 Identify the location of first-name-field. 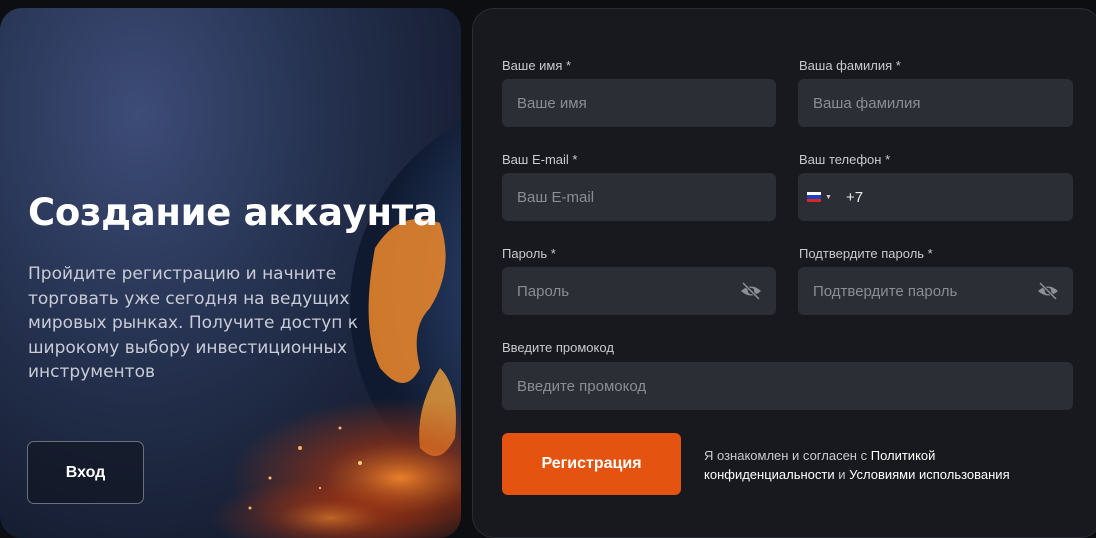
(639, 103).